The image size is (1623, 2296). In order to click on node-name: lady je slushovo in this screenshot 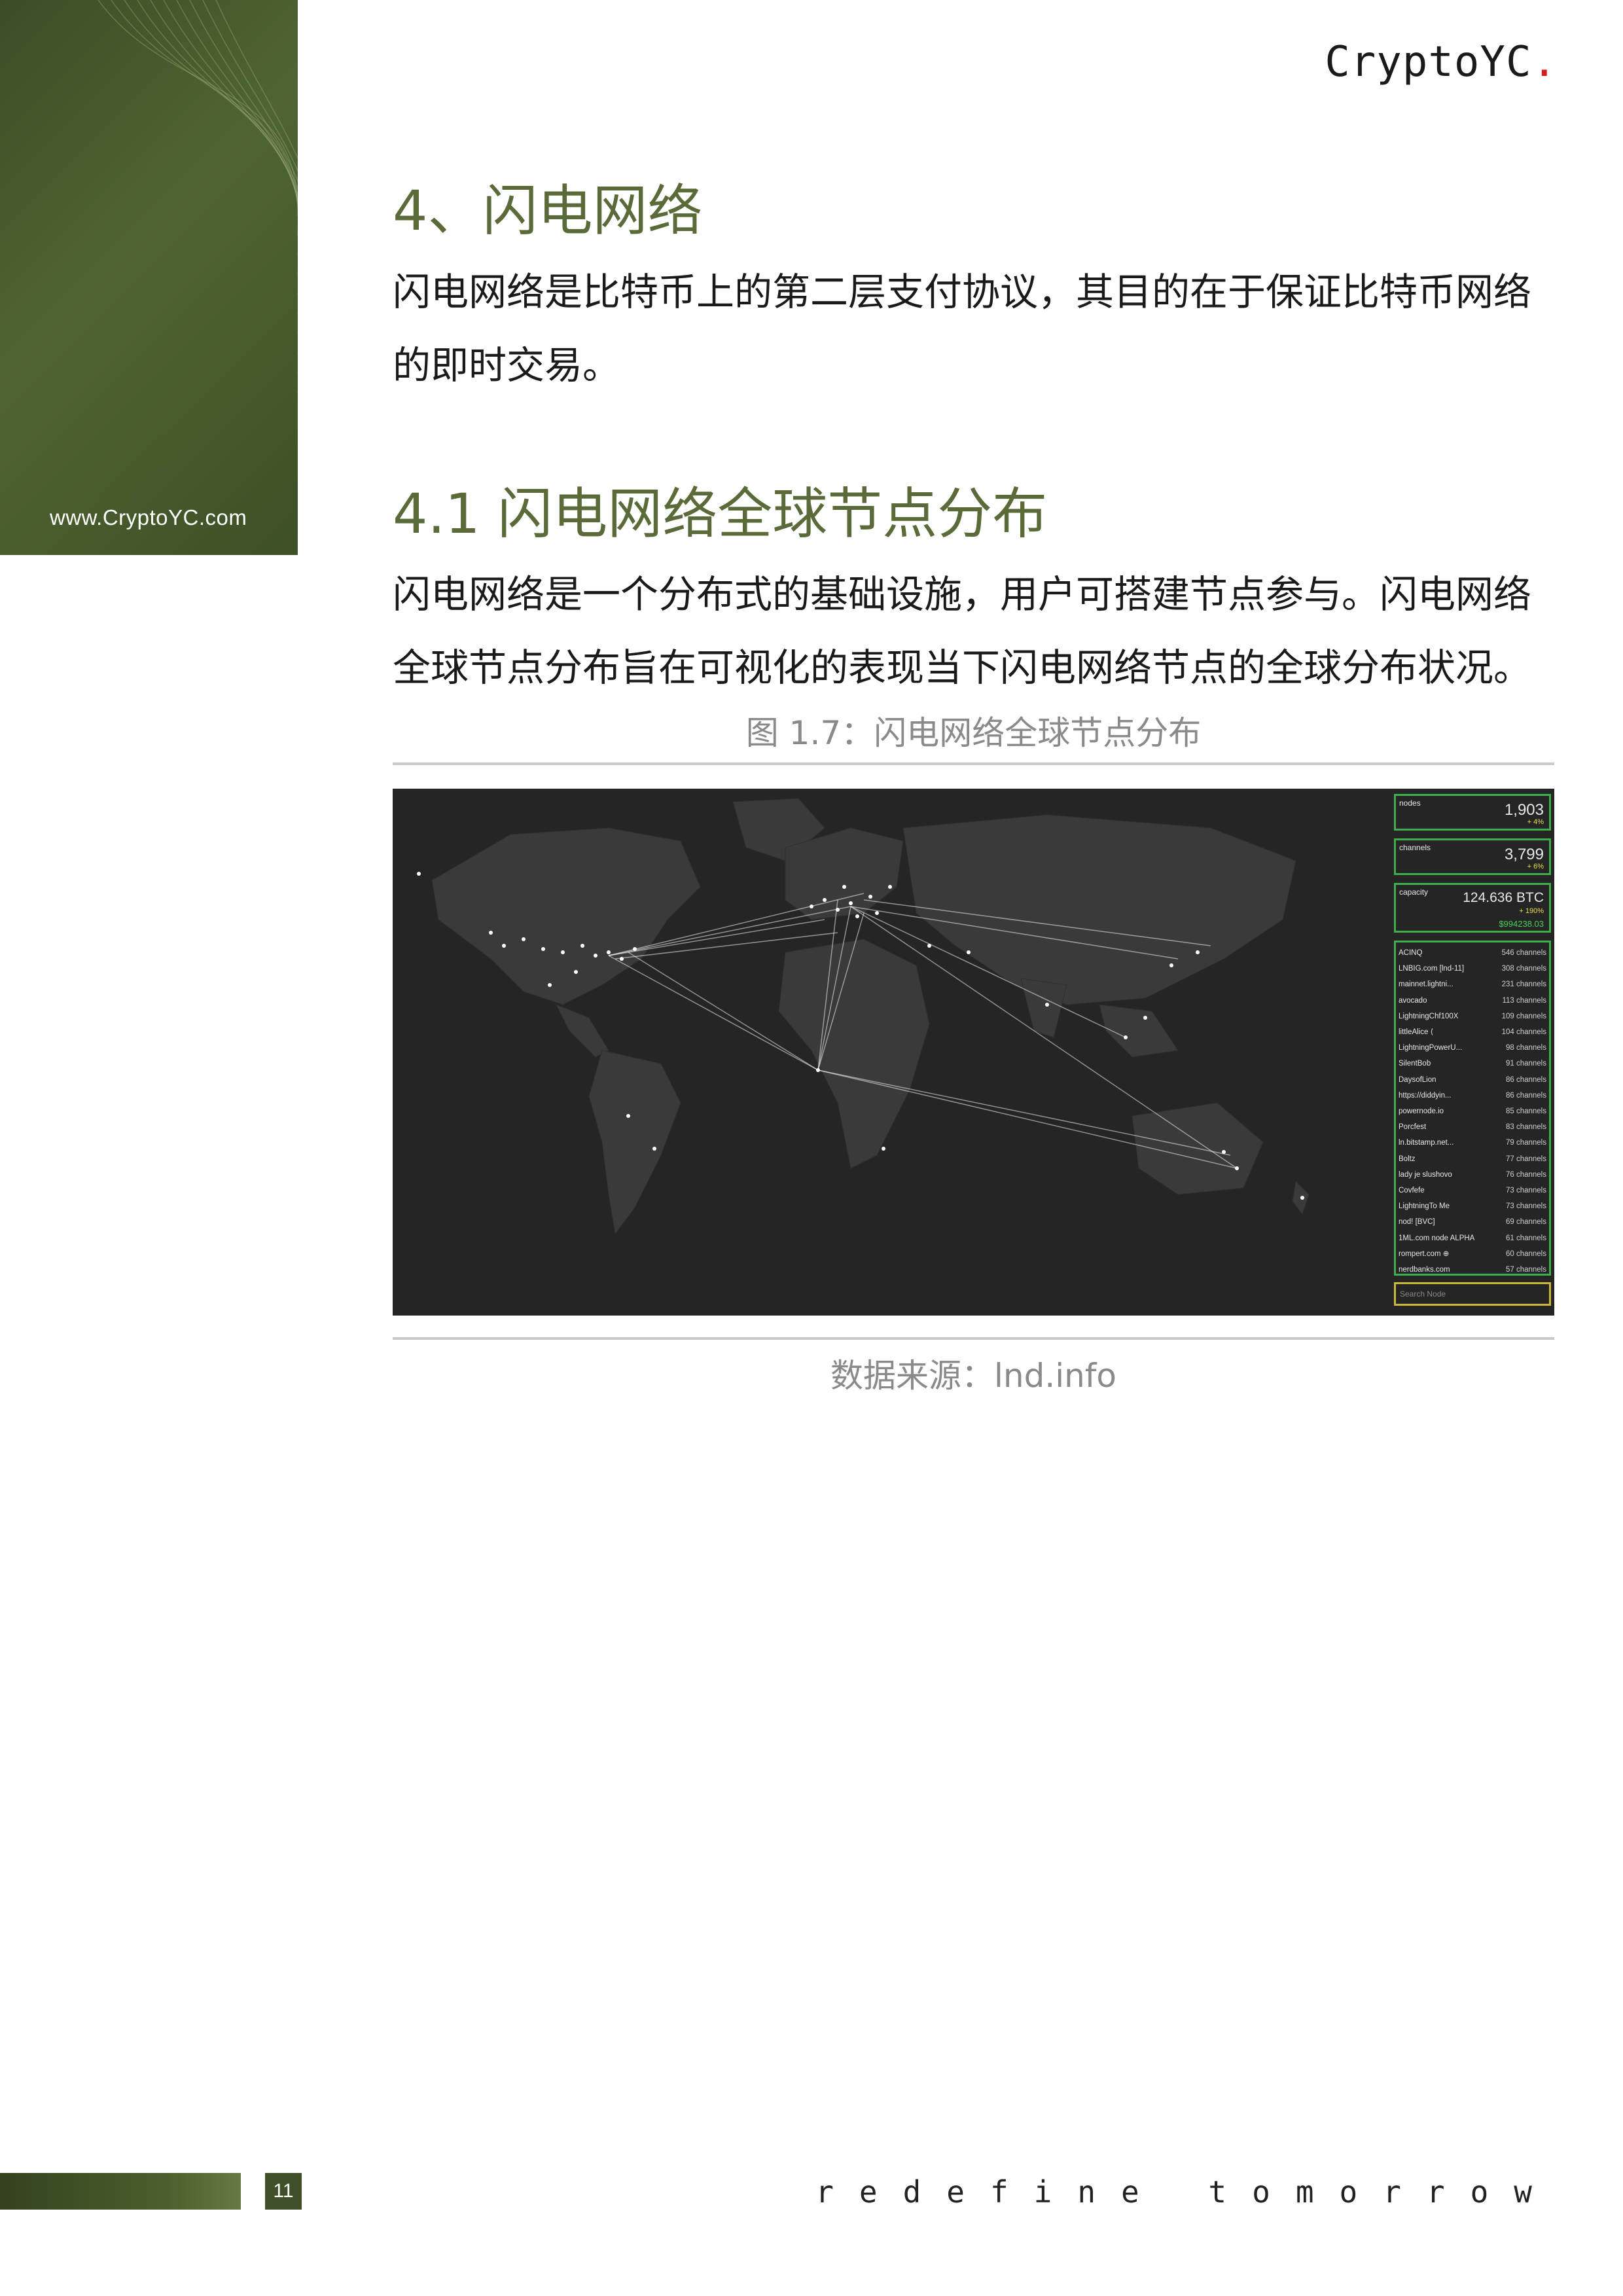, I will do `click(1425, 1174)`.